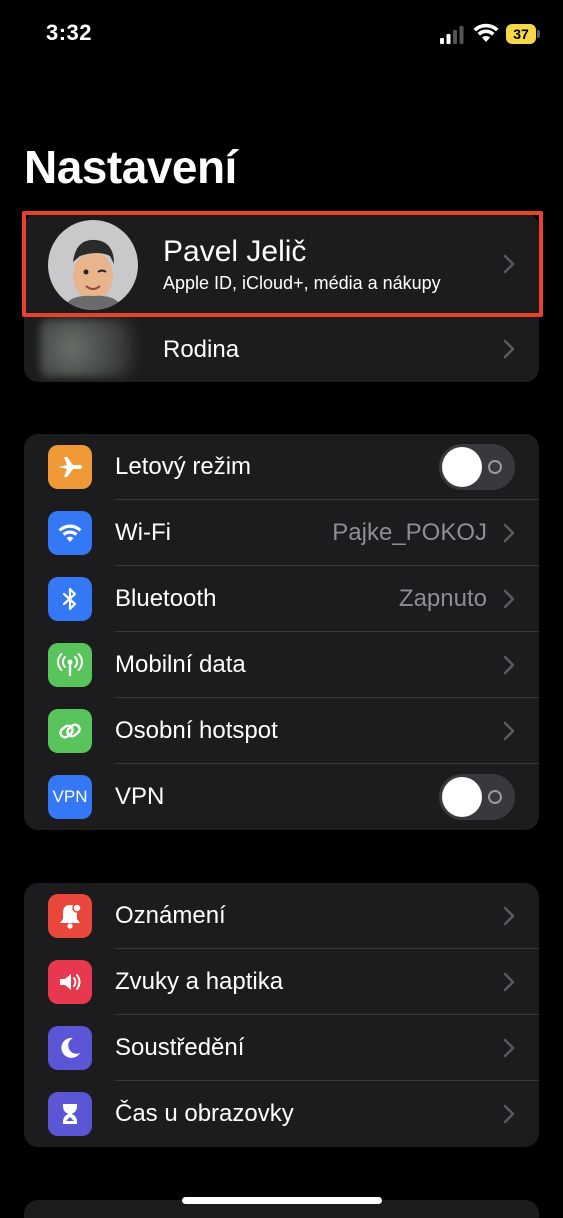  Describe the element at coordinates (180, 1047) in the screenshot. I see `row-label: Soustředění` at that location.